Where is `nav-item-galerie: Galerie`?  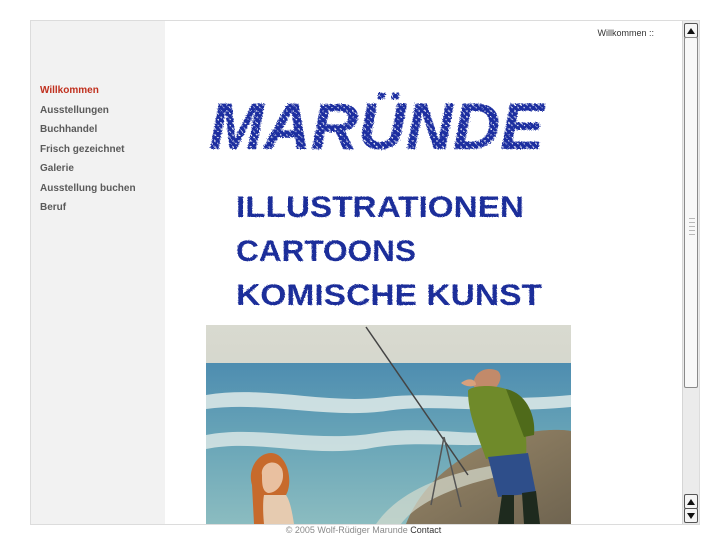 nav-item-galerie: Galerie is located at coordinates (88, 172).